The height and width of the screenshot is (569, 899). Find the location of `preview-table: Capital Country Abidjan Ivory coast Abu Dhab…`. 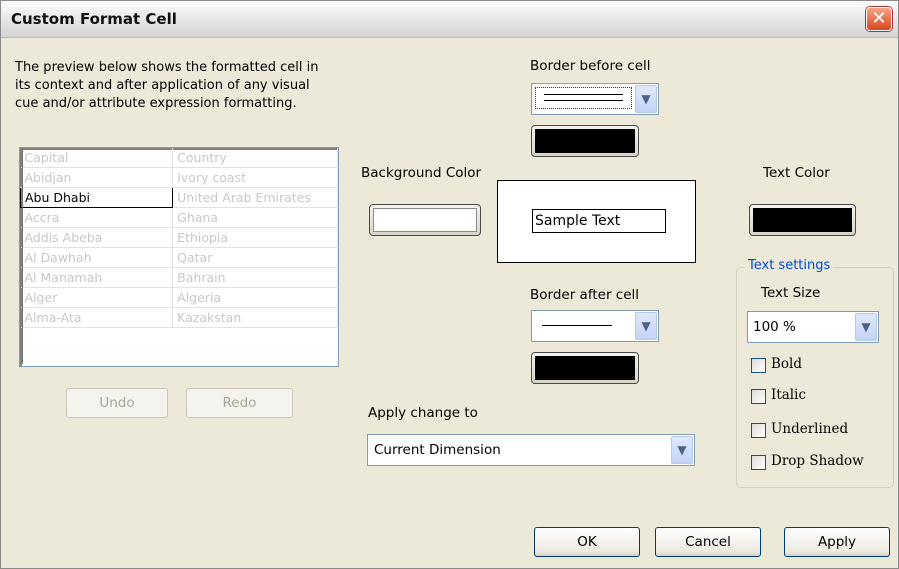

preview-table: Capital Country Abidjan Ivory coast Abu Dhab… is located at coordinates (179, 238).